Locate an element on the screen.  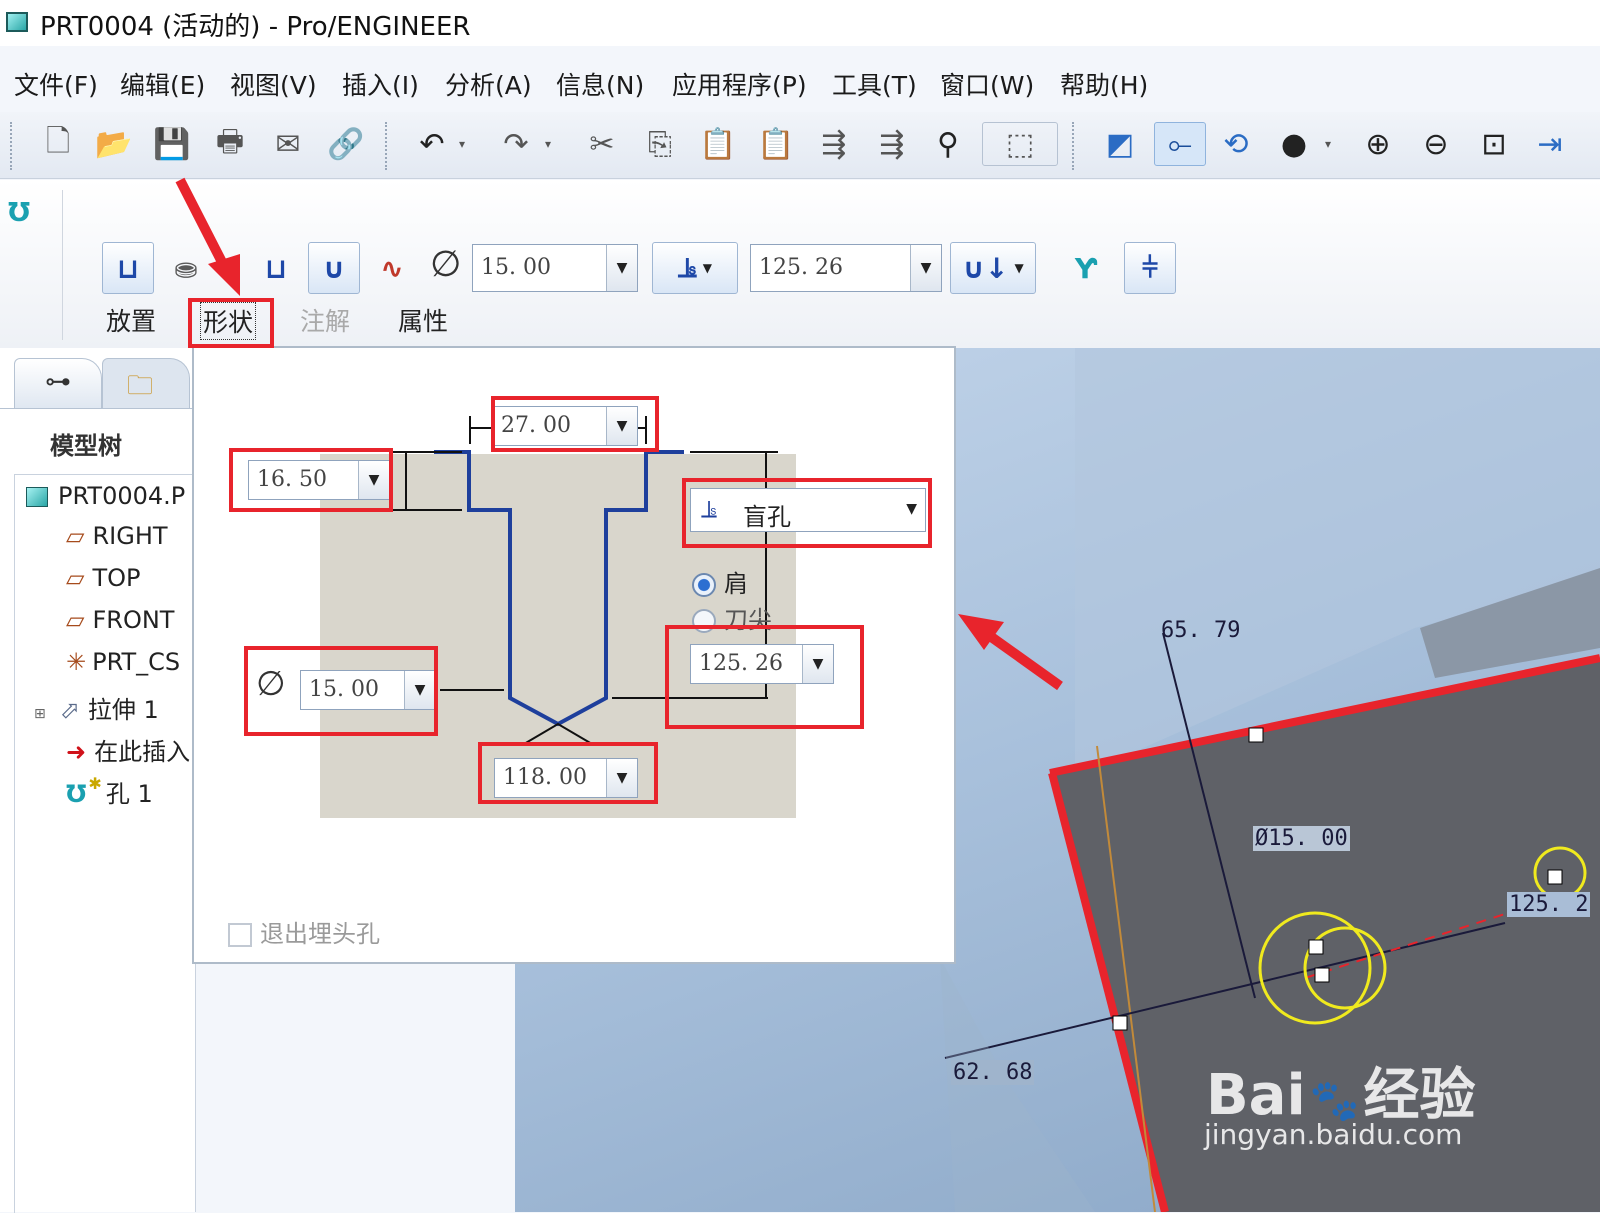
menu-window: 窗口(W) is located at coordinates (987, 84).